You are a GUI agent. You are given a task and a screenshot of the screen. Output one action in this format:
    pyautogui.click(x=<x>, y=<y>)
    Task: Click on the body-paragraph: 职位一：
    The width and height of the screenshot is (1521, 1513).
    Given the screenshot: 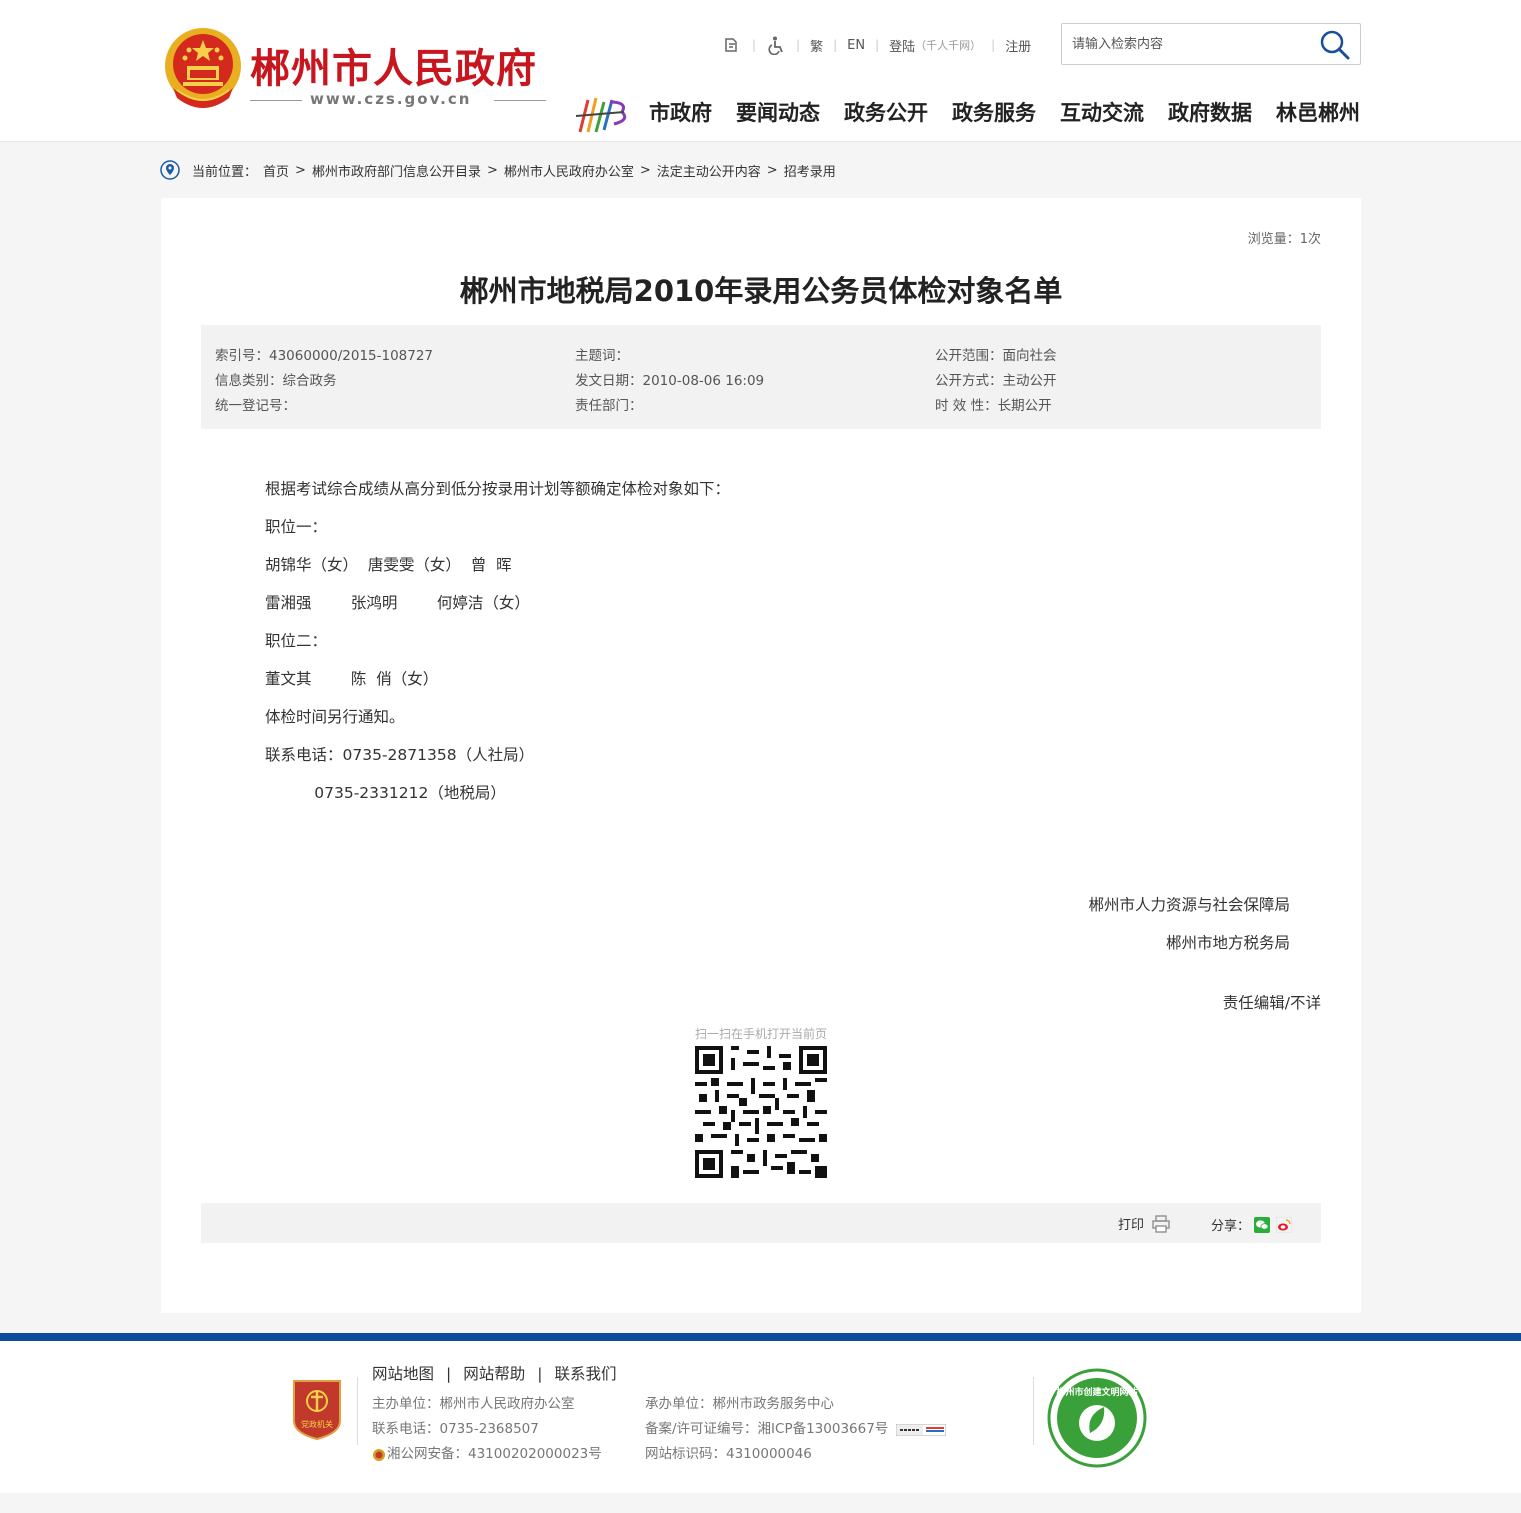 What is the action you would take?
    pyautogui.click(x=296, y=527)
    